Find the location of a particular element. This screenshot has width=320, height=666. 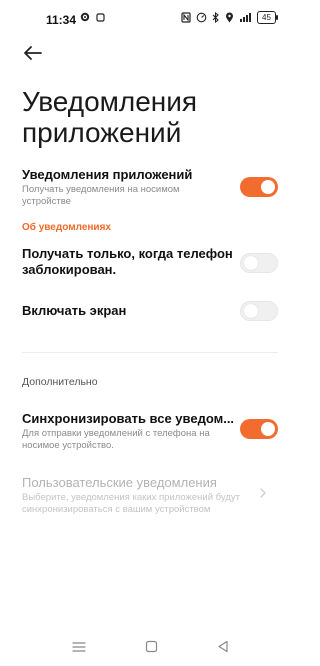

setting-title: Включать экран is located at coordinates (74, 310).